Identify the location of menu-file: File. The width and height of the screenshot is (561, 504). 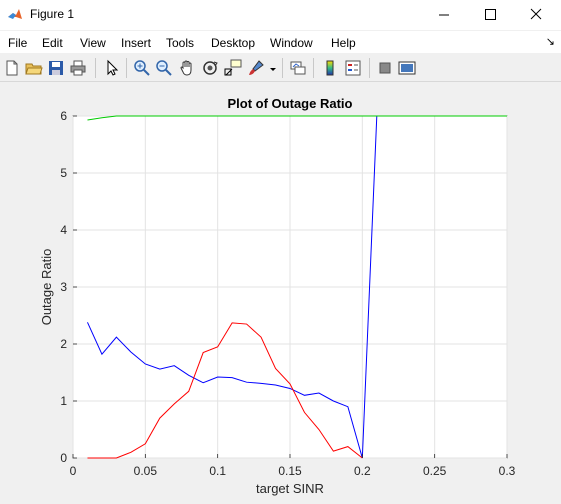
(17, 43).